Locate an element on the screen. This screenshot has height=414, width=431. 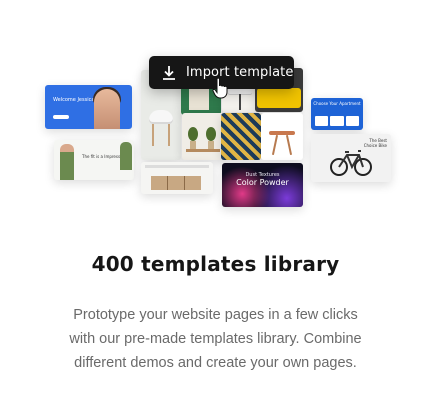
wardrobe-image is located at coordinates (176, 183).